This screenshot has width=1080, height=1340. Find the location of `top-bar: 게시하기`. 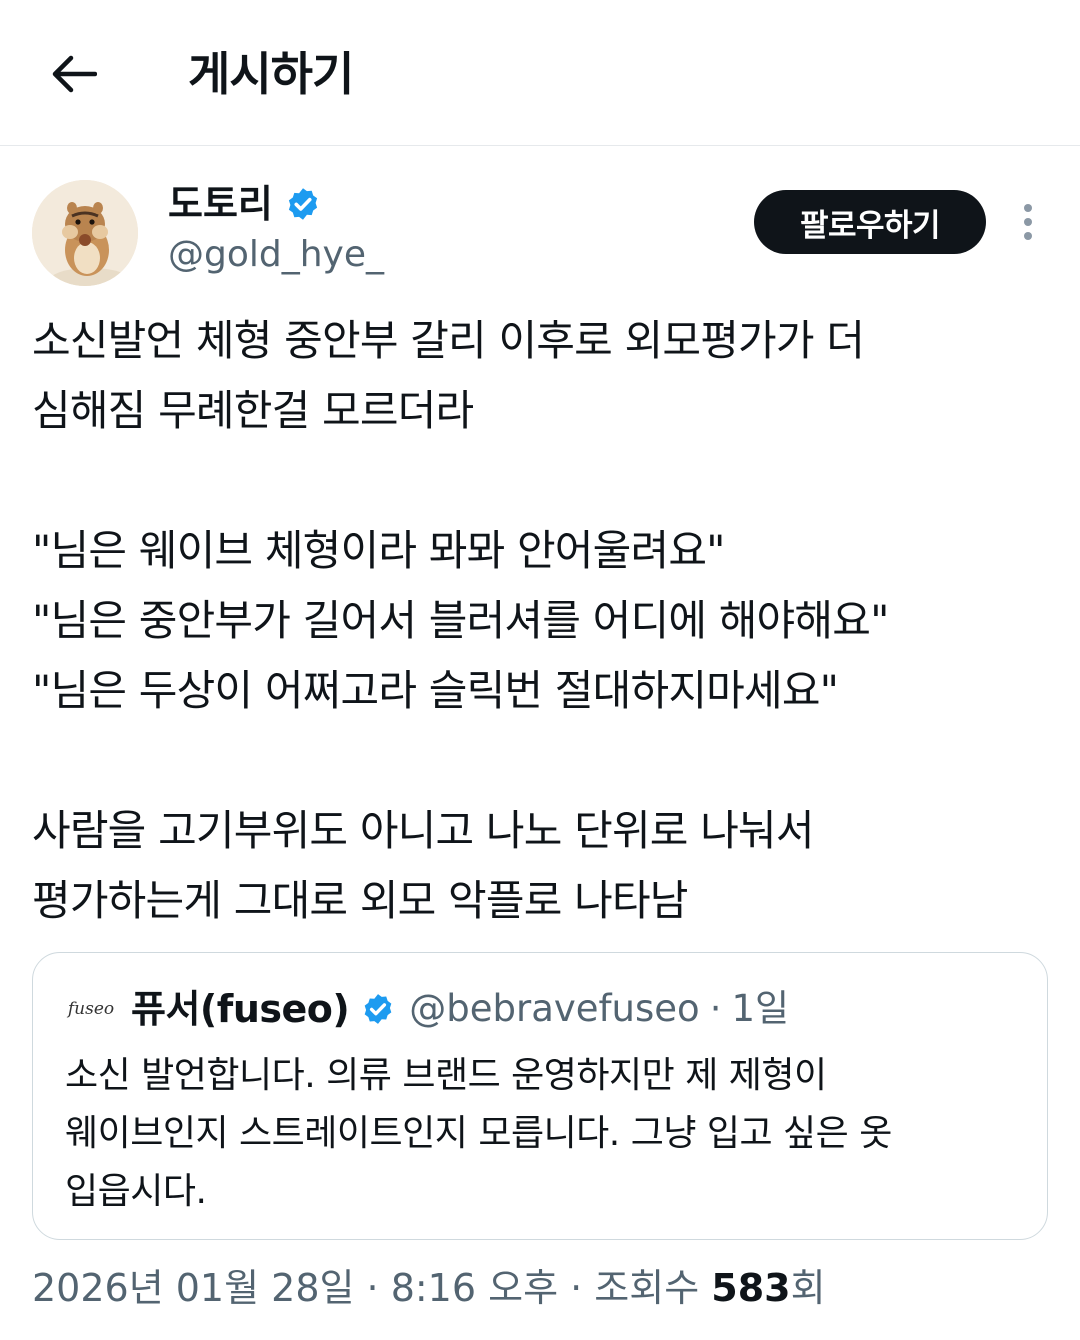

top-bar: 게시하기 is located at coordinates (540, 73).